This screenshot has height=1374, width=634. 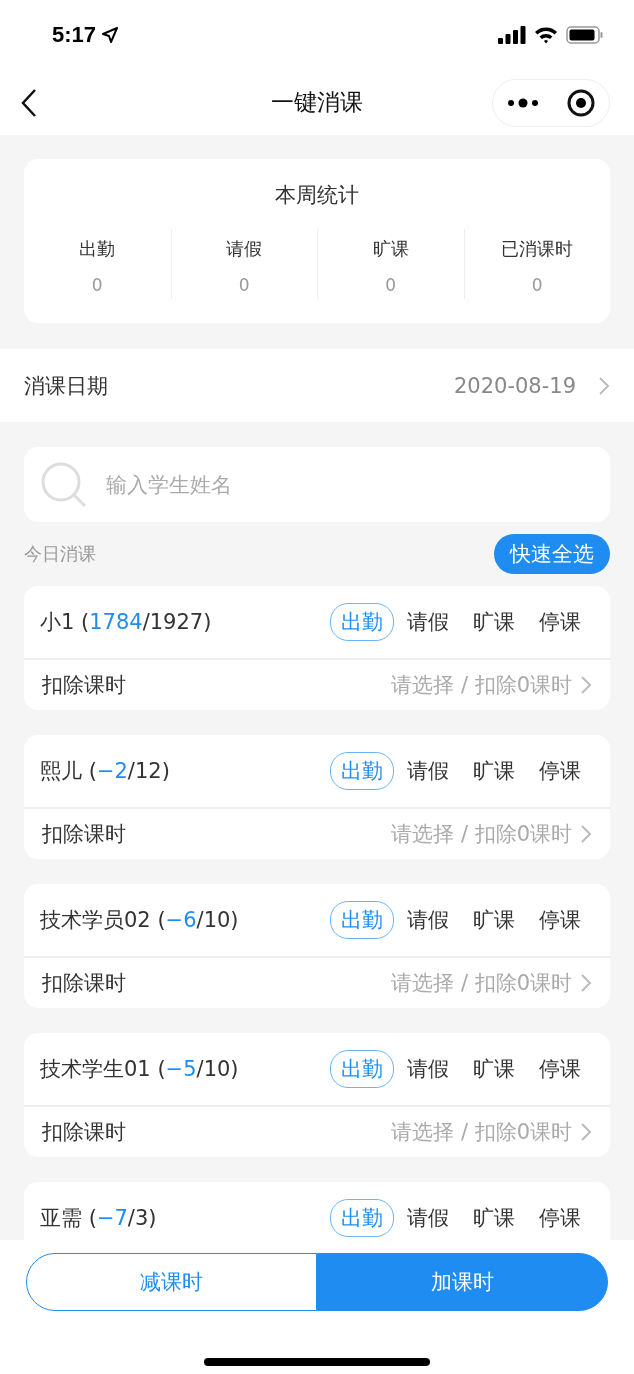 What do you see at coordinates (317, 195) in the screenshot?
I see `stats-title: 本周统计` at bounding box center [317, 195].